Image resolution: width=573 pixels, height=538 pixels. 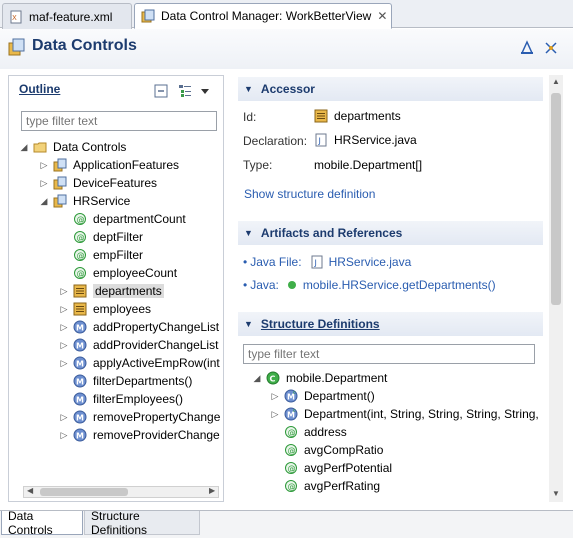 What do you see at coordinates (125, 273) in the screenshot?
I see `tree-item-employee-count: @ employeeCount` at bounding box center [125, 273].